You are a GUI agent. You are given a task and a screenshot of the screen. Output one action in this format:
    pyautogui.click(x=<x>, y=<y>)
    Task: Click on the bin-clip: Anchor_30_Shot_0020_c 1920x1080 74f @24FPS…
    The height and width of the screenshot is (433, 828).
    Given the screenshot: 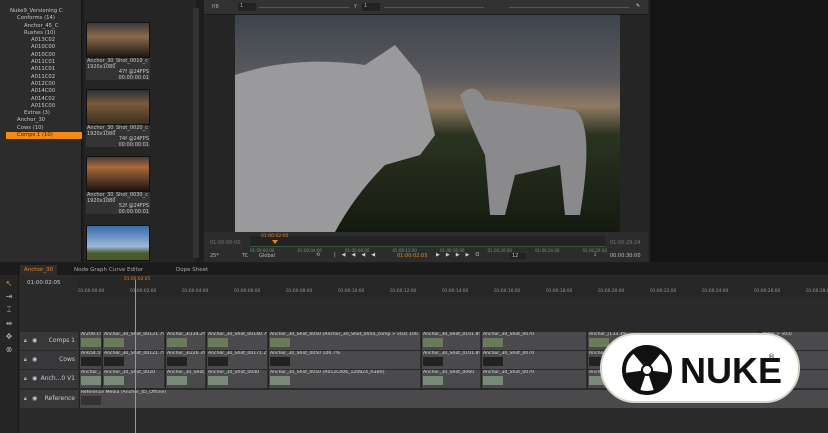 What is the action you would take?
    pyautogui.click(x=118, y=118)
    